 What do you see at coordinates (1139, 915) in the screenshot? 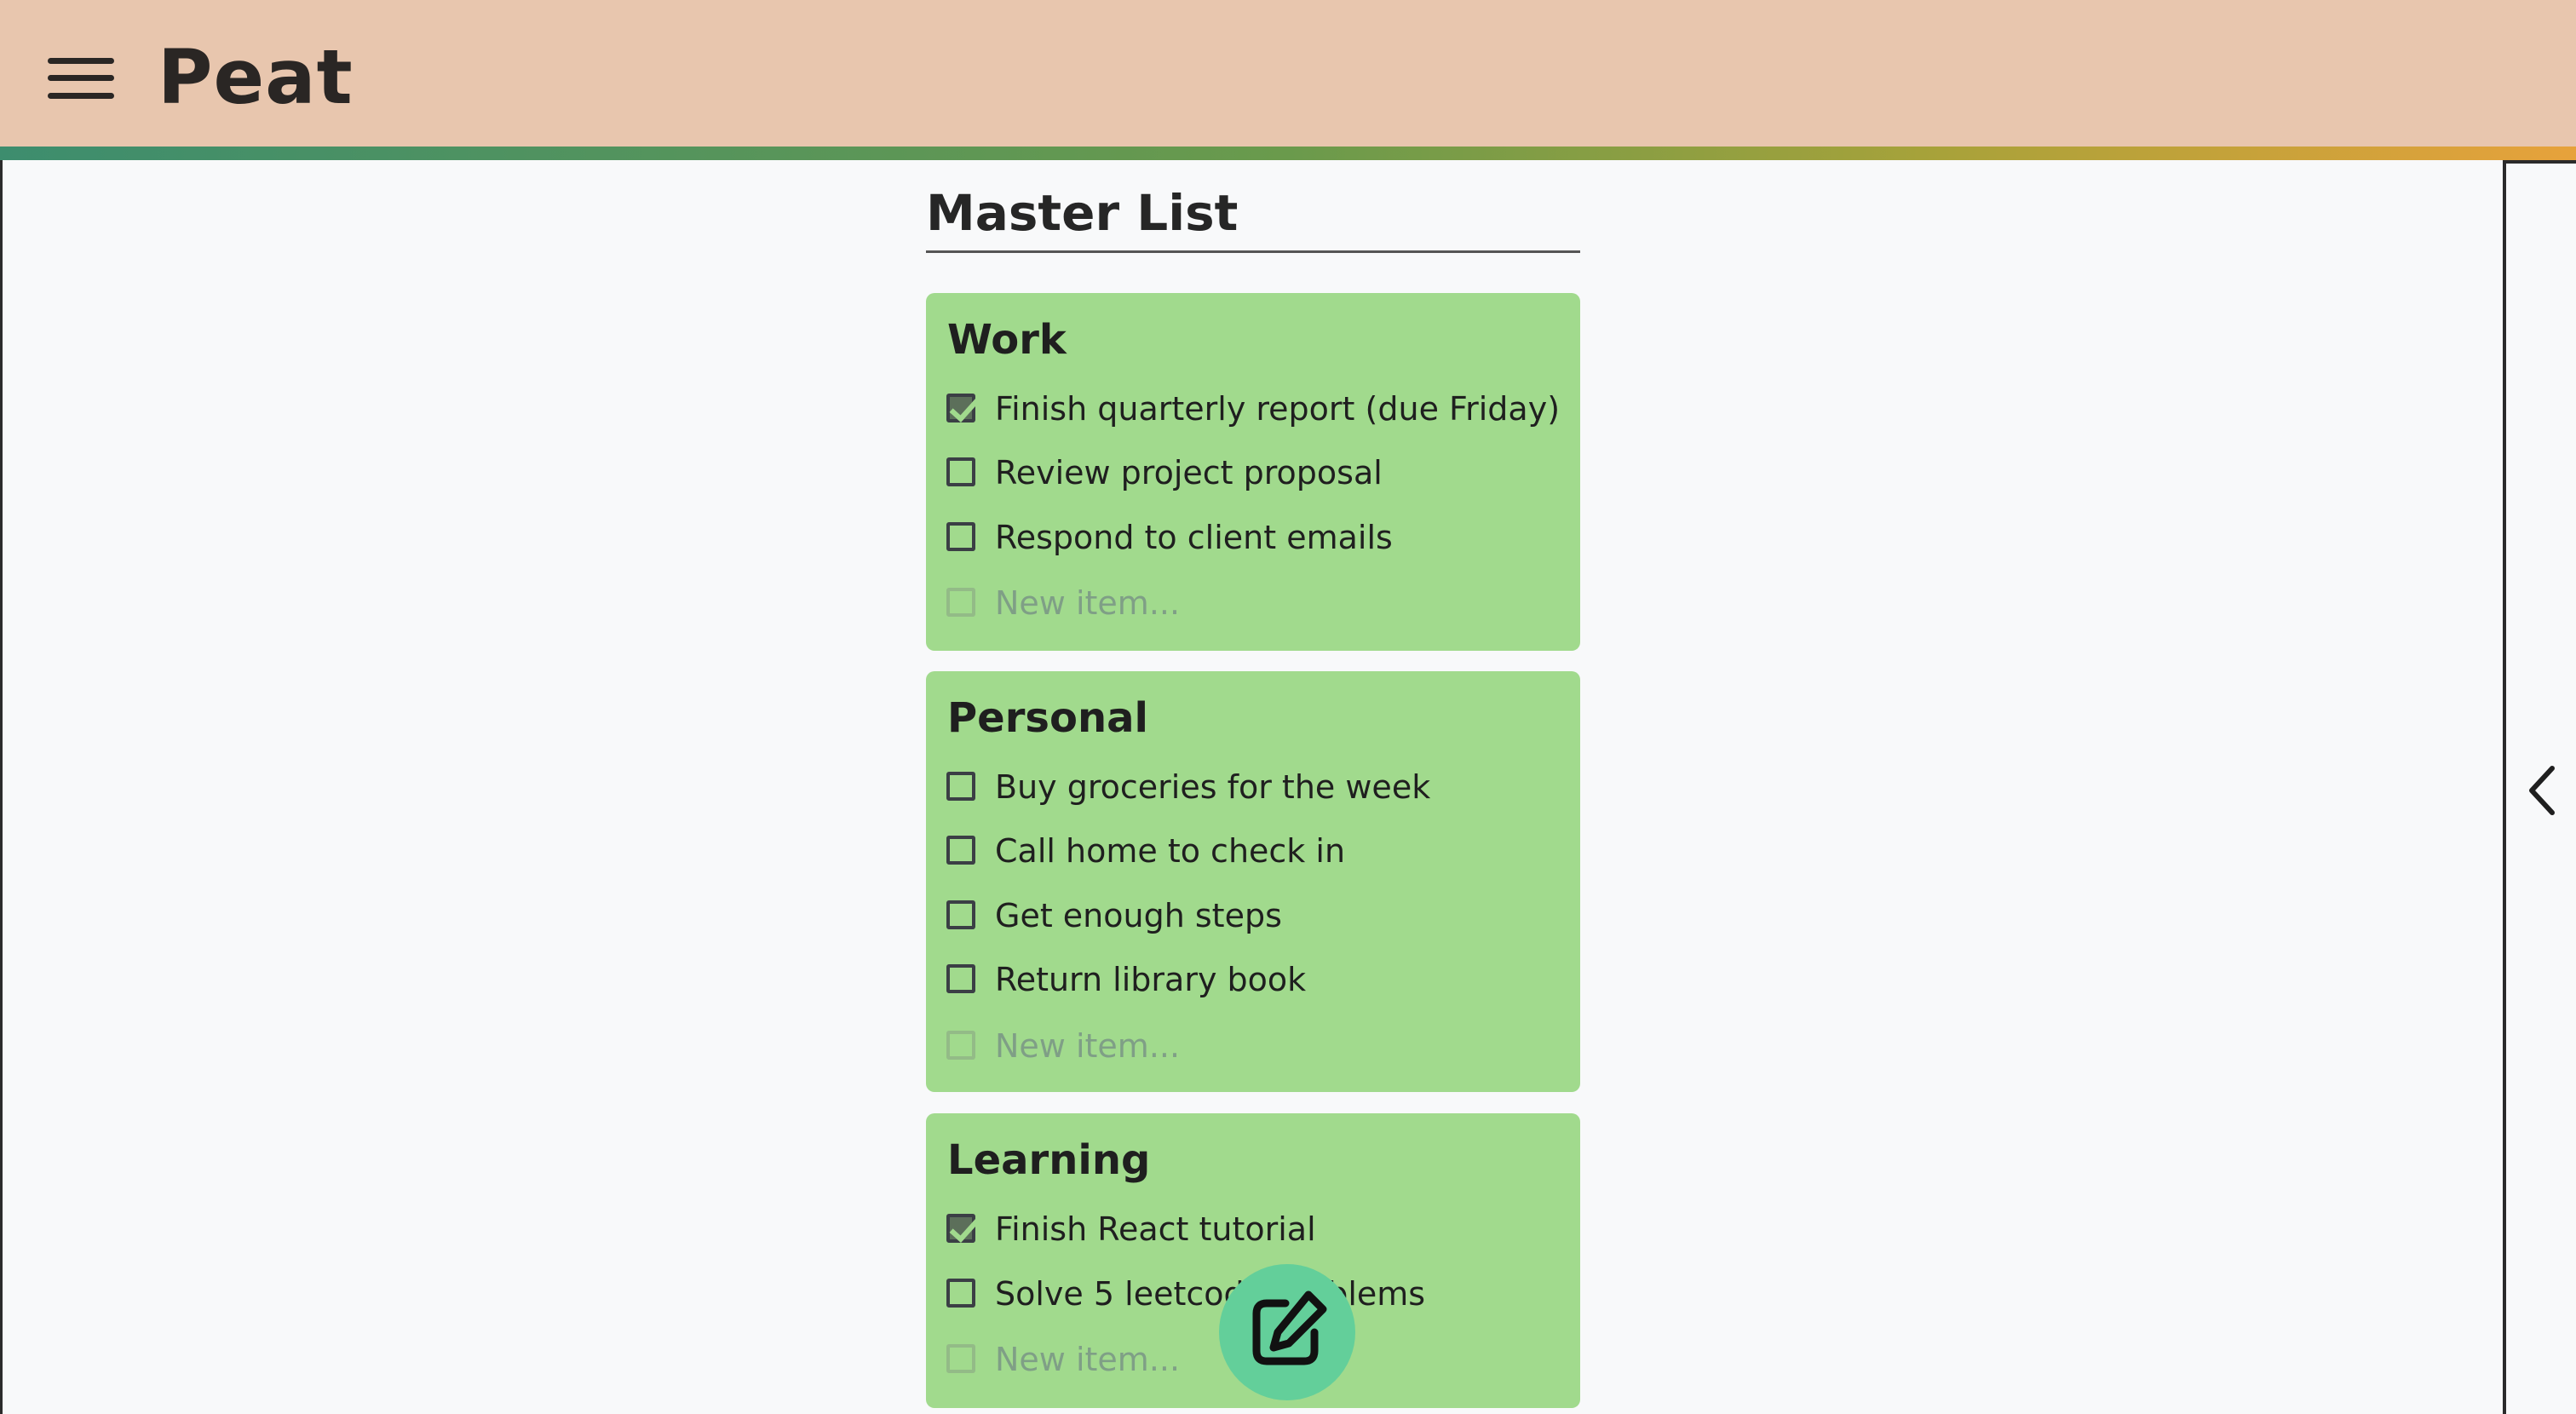
I see `item-label: Get enough steps` at bounding box center [1139, 915].